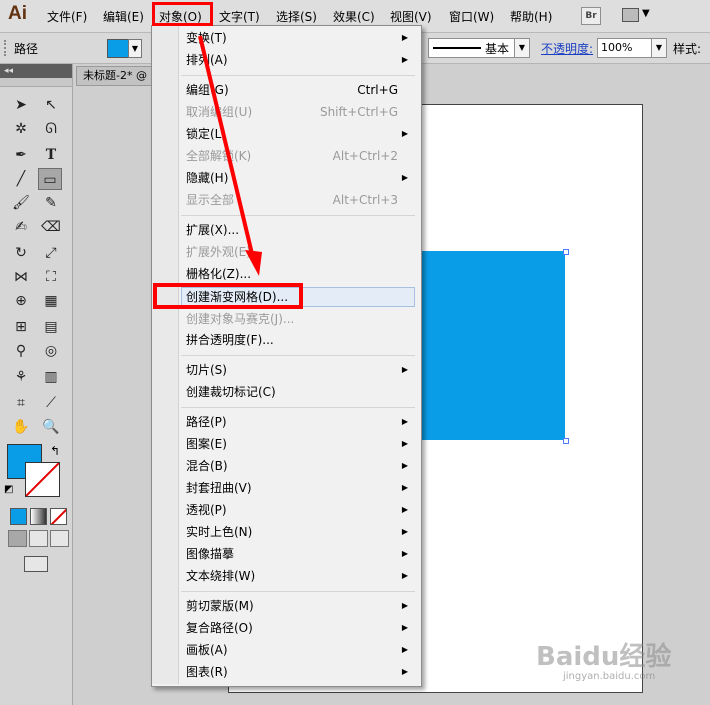 This screenshot has width=710, height=705. What do you see at coordinates (609, 676) in the screenshot?
I see `watermark-url: jingyan.baidu.com` at bounding box center [609, 676].